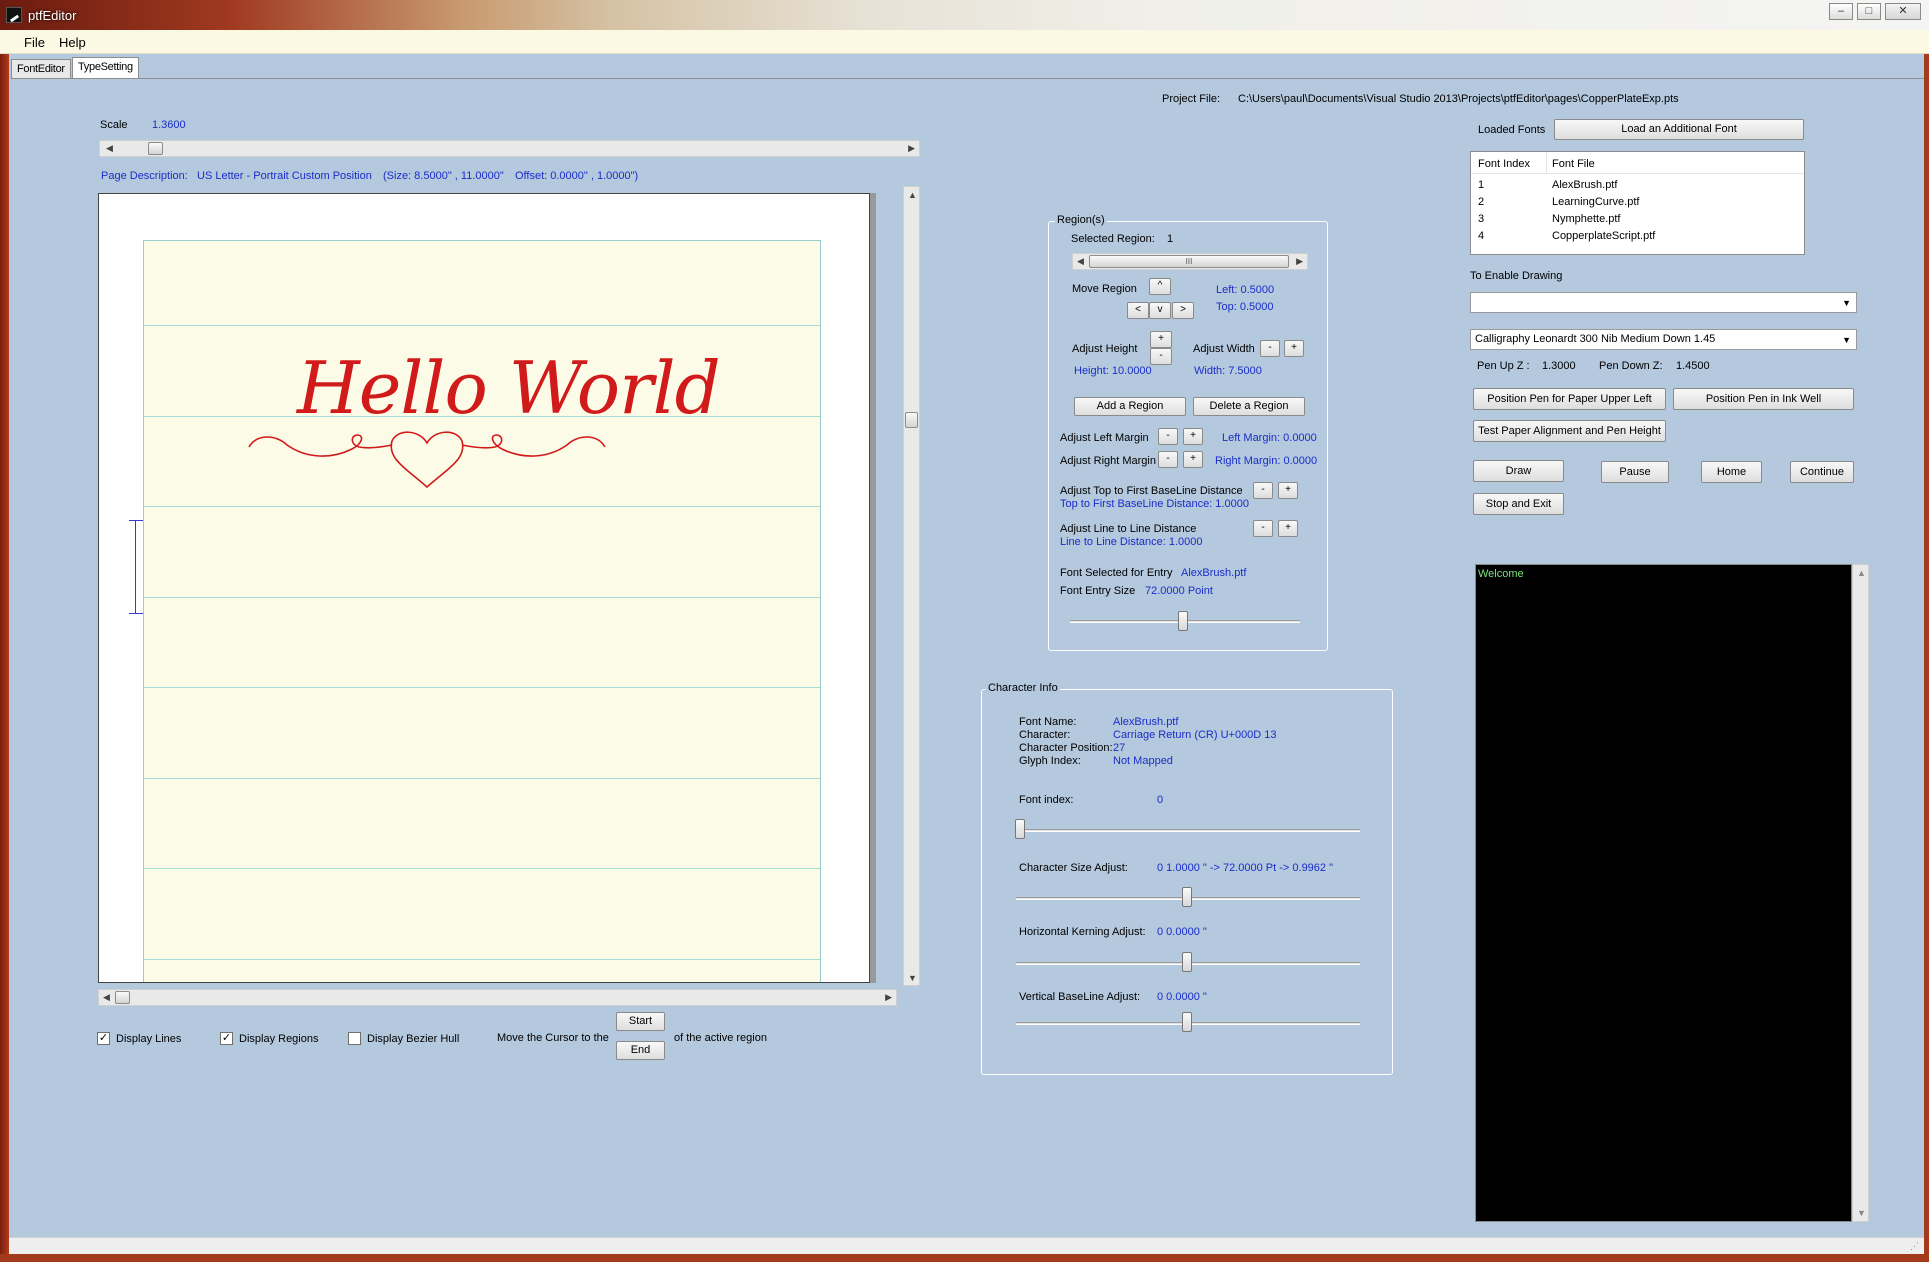 This screenshot has height=1262, width=1929. Describe the element at coordinates (34, 42) in the screenshot. I see `menu-file: File` at that location.